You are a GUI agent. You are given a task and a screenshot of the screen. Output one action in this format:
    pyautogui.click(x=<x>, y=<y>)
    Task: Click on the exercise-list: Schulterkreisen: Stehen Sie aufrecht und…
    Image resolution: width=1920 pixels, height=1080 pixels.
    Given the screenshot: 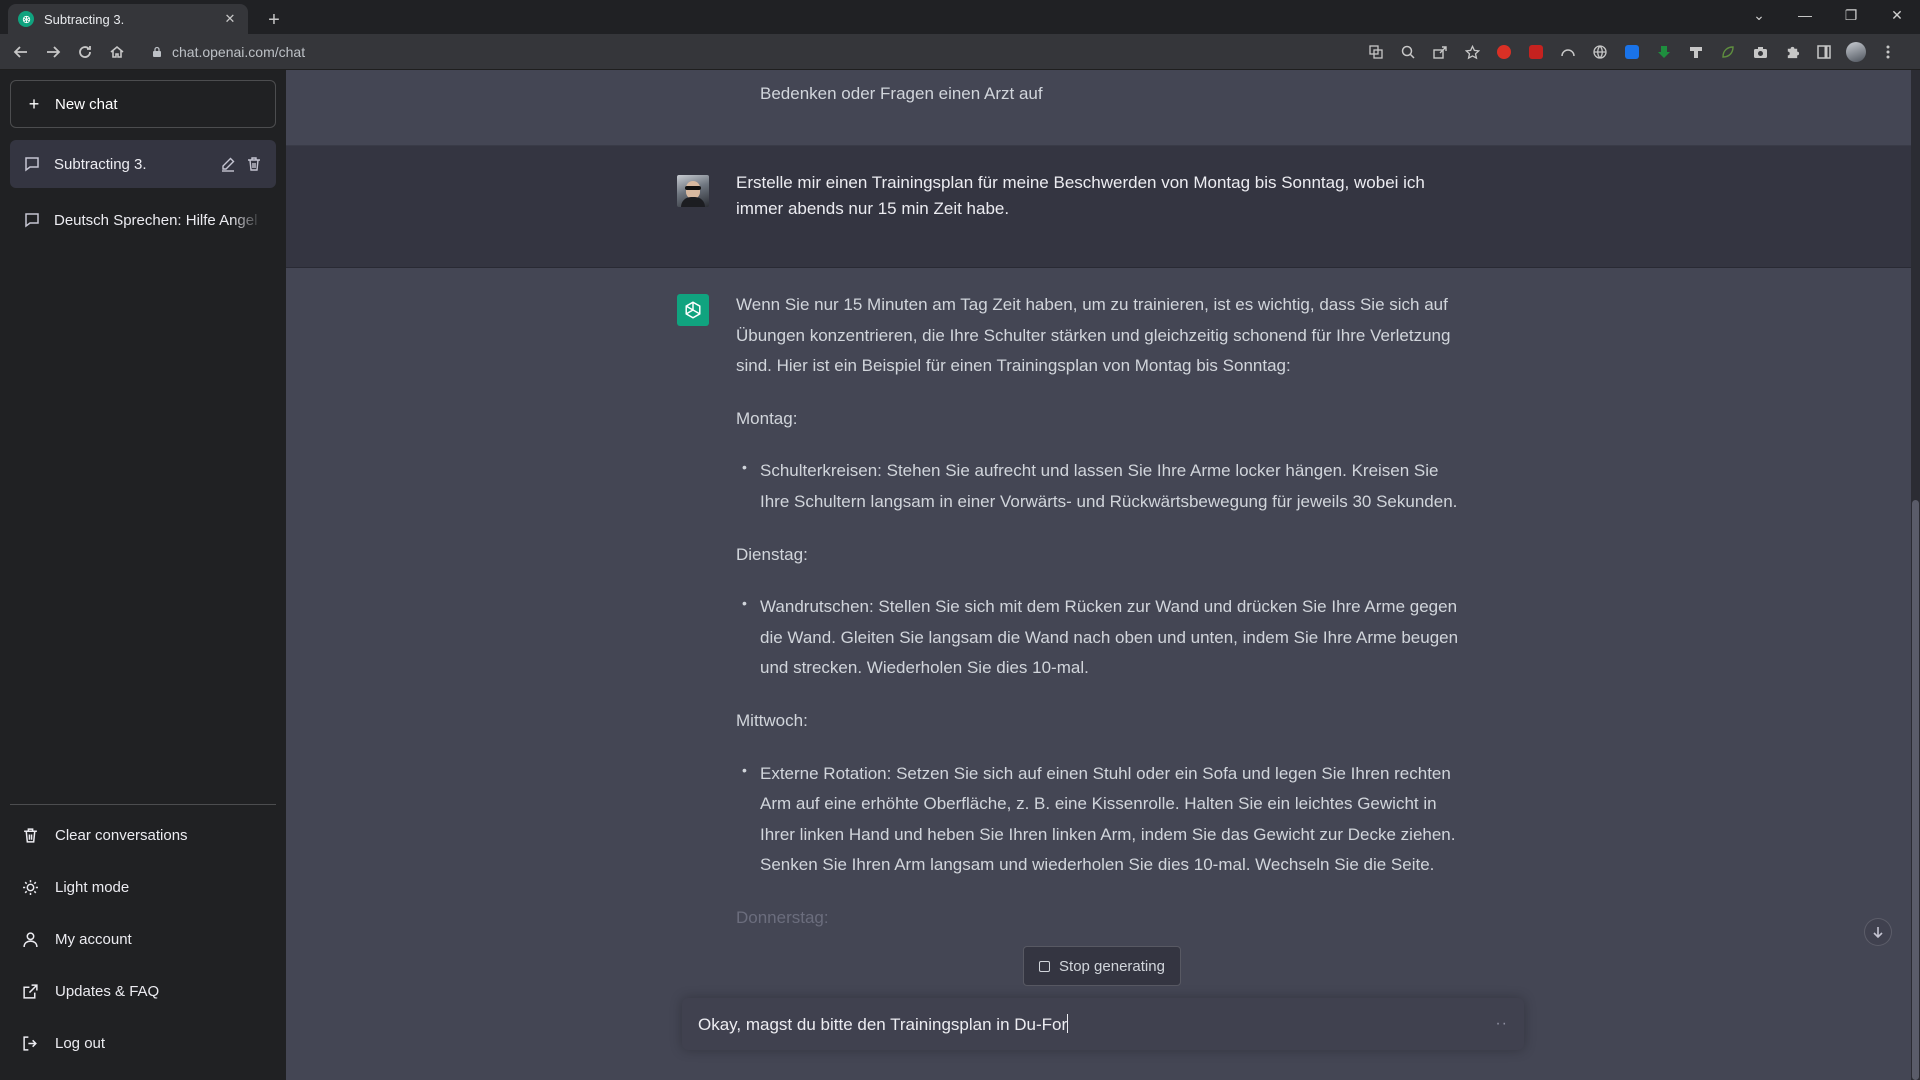 What is the action you would take?
    pyautogui.click(x=1101, y=484)
    